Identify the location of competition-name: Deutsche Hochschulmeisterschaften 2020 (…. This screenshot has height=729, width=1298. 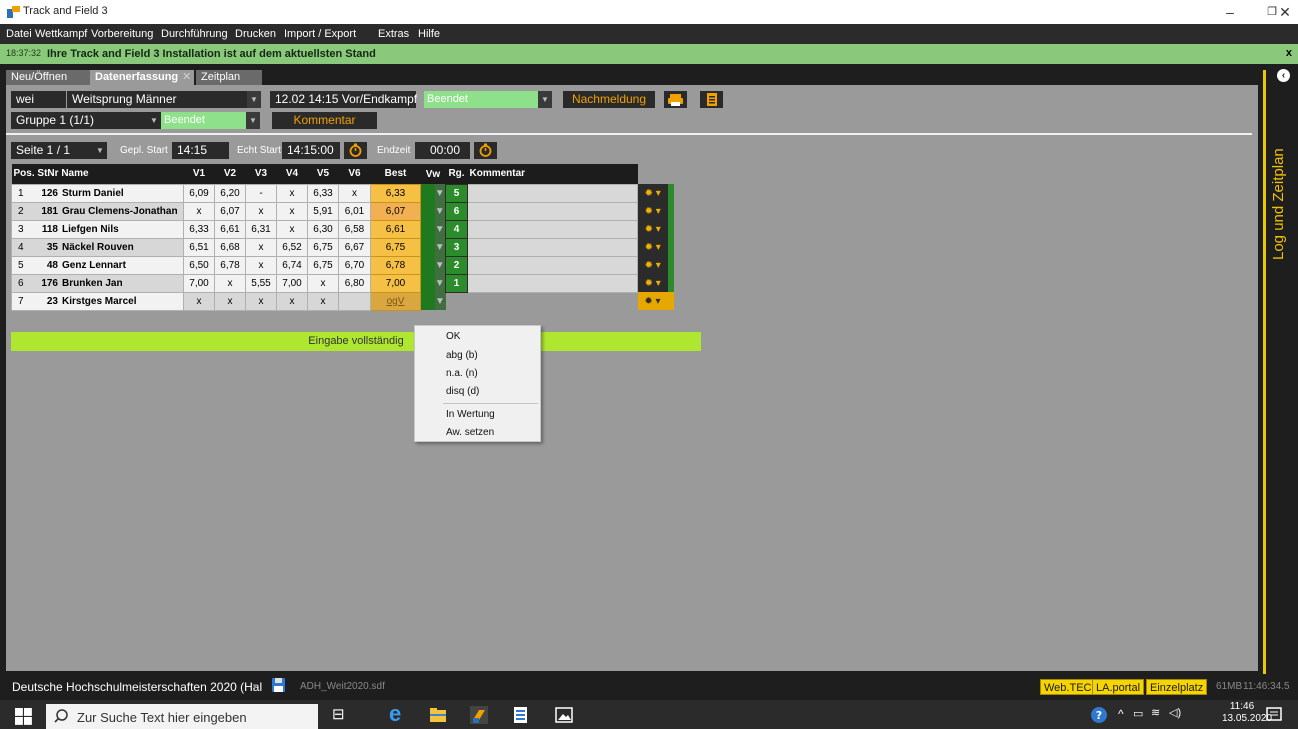
(137, 687).